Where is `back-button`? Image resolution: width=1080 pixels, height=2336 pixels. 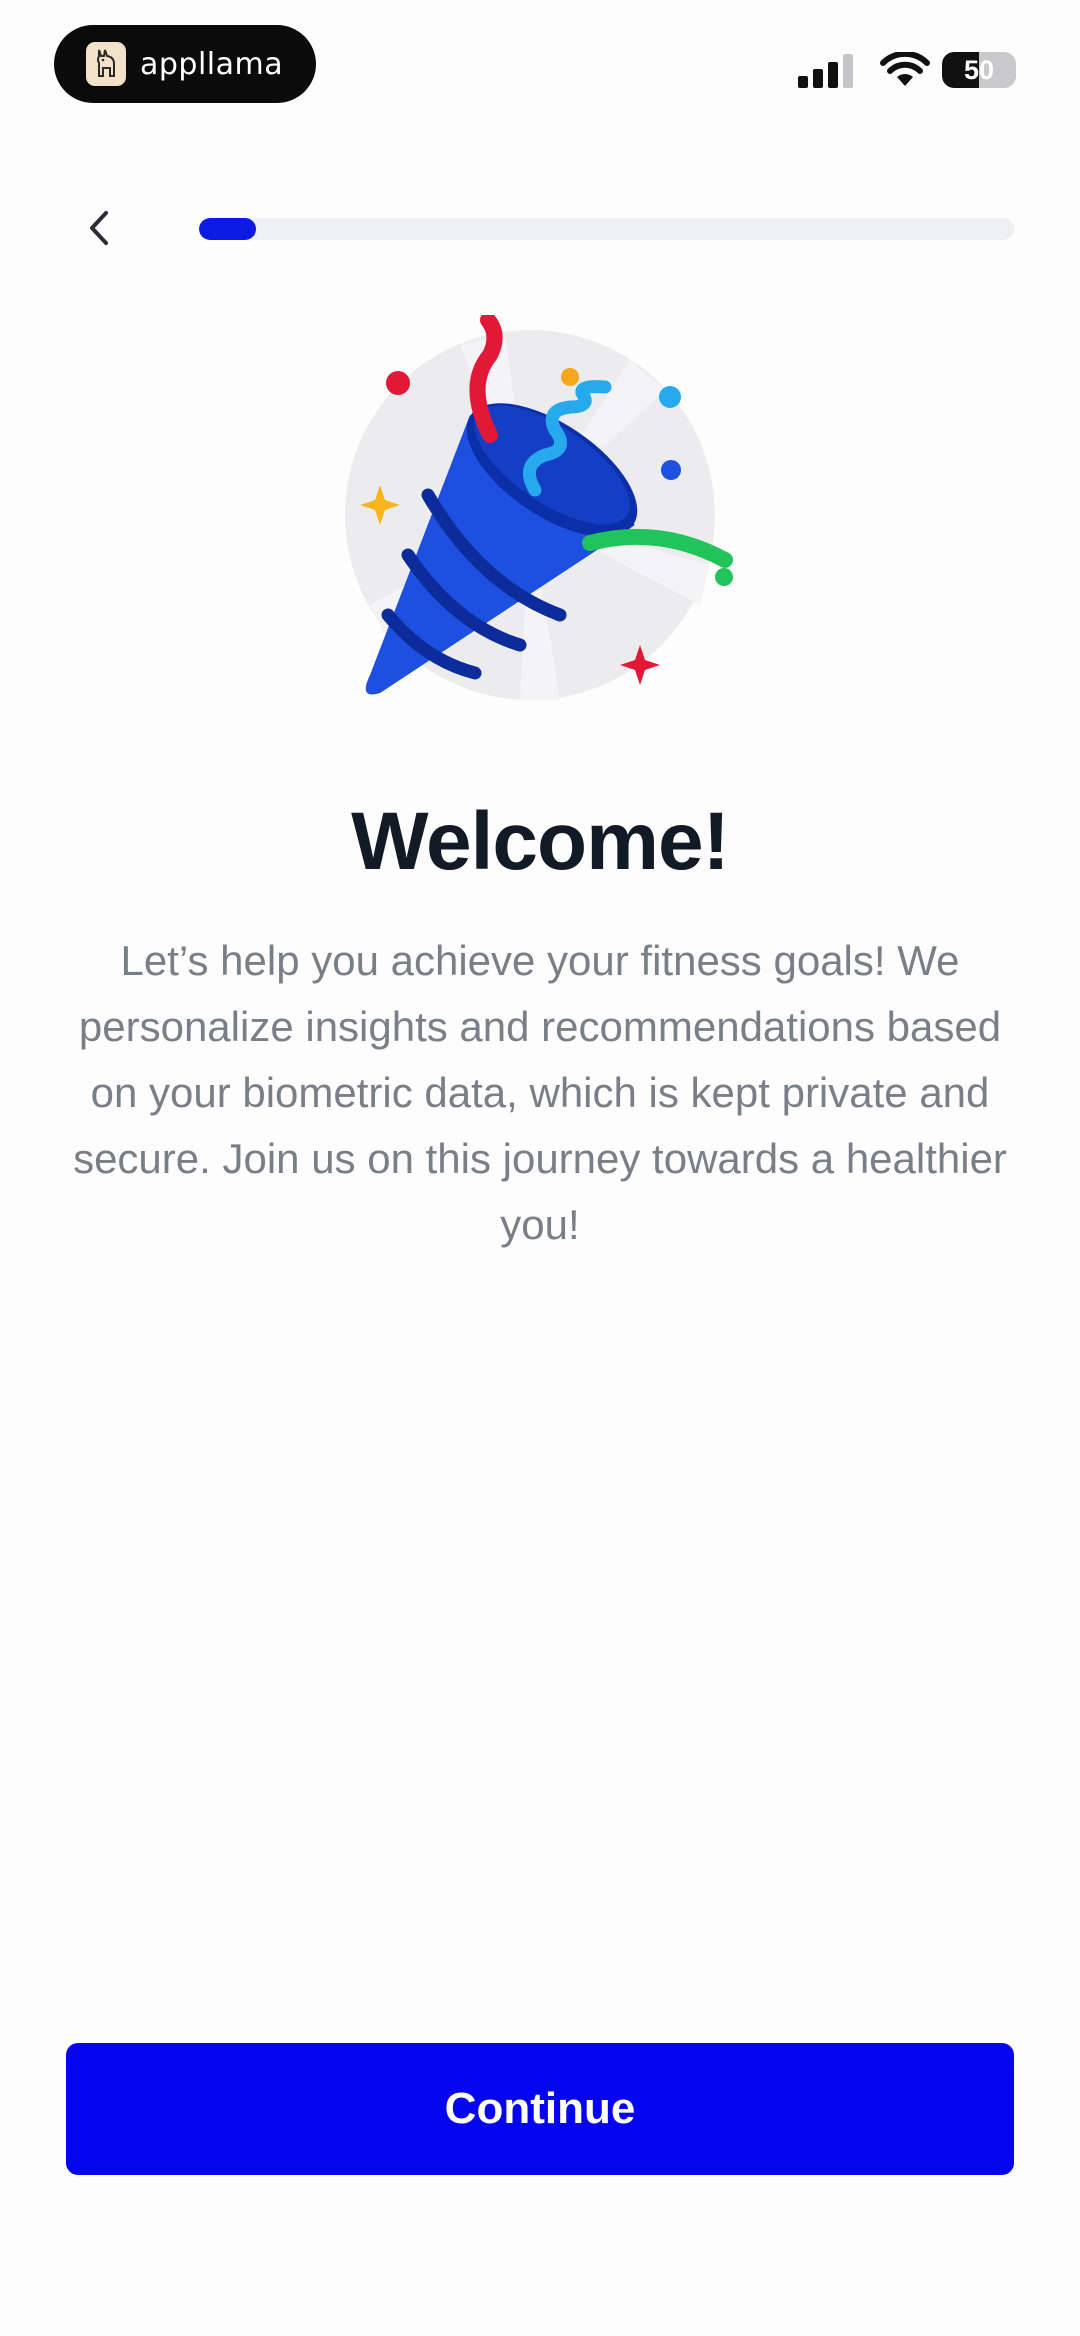 back-button is located at coordinates (99, 228).